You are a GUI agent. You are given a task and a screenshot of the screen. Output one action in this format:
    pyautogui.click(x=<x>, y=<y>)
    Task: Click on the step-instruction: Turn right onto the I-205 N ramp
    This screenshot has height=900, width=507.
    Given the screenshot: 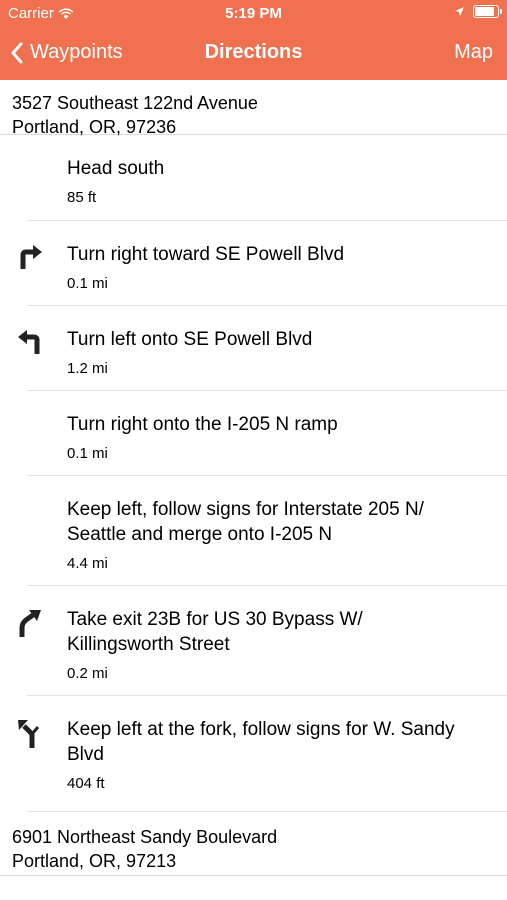 What is the action you would take?
    pyautogui.click(x=202, y=424)
    